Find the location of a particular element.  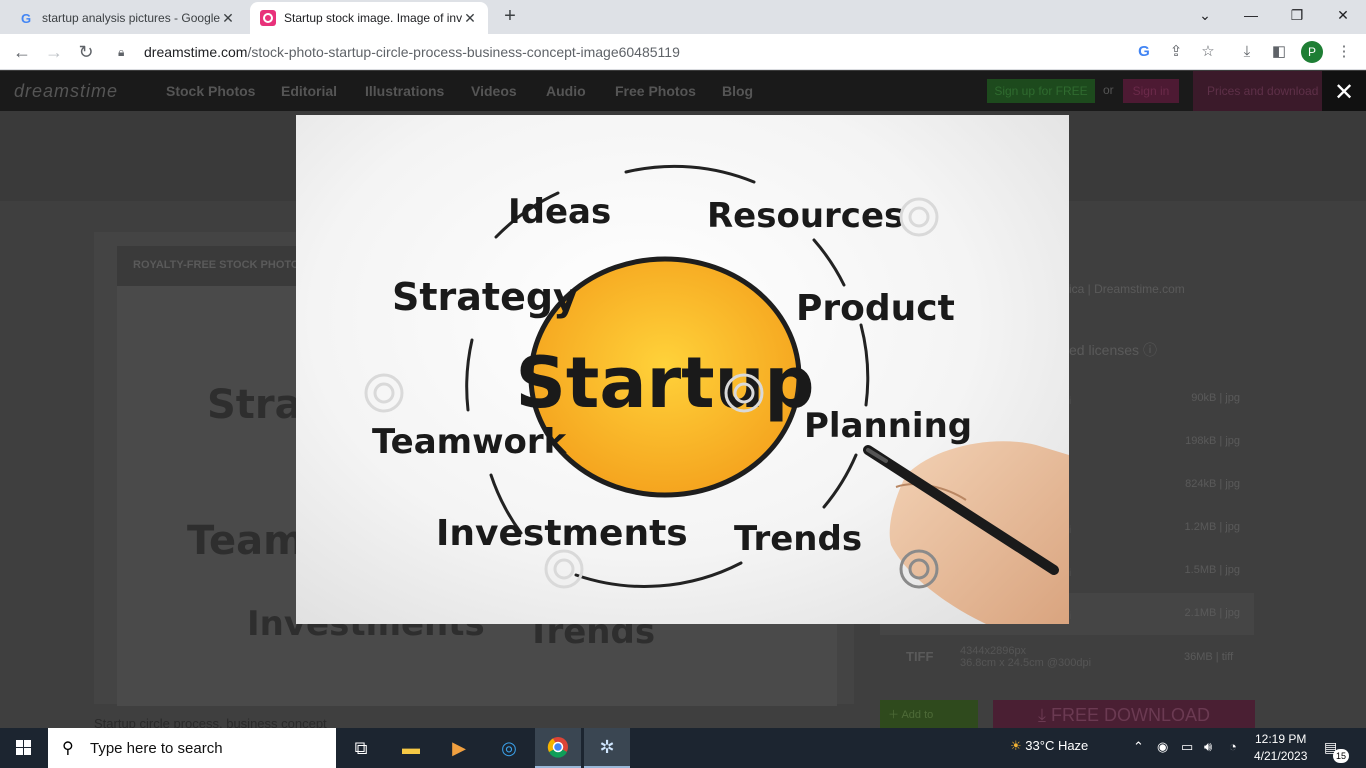

search-icon: ⚲ is located at coordinates (68, 748).